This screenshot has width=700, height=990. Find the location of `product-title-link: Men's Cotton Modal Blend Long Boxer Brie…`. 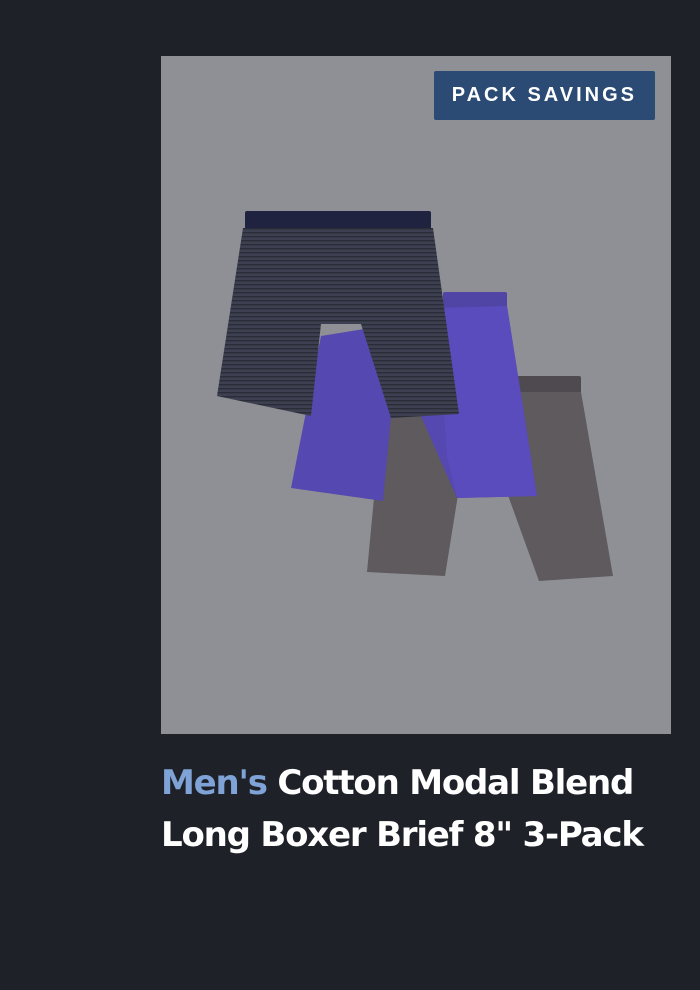

product-title-link: Men's Cotton Modal Blend Long Boxer Brie… is located at coordinates (421, 809).